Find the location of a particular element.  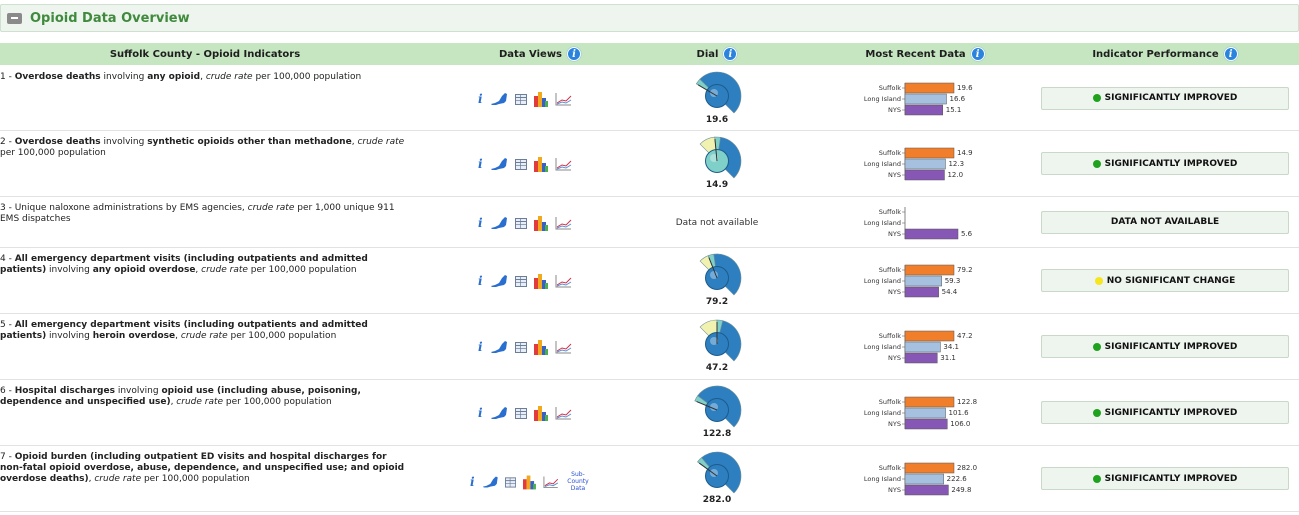

most-recent-data-chart: Suffolk 79.2 Long Island 59.3 NYS 54.4 is located at coordinates (935, 281).